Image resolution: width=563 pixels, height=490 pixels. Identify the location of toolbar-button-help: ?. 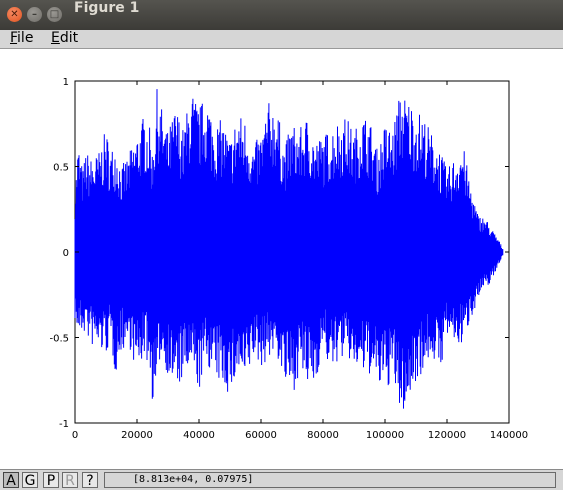
(90, 480).